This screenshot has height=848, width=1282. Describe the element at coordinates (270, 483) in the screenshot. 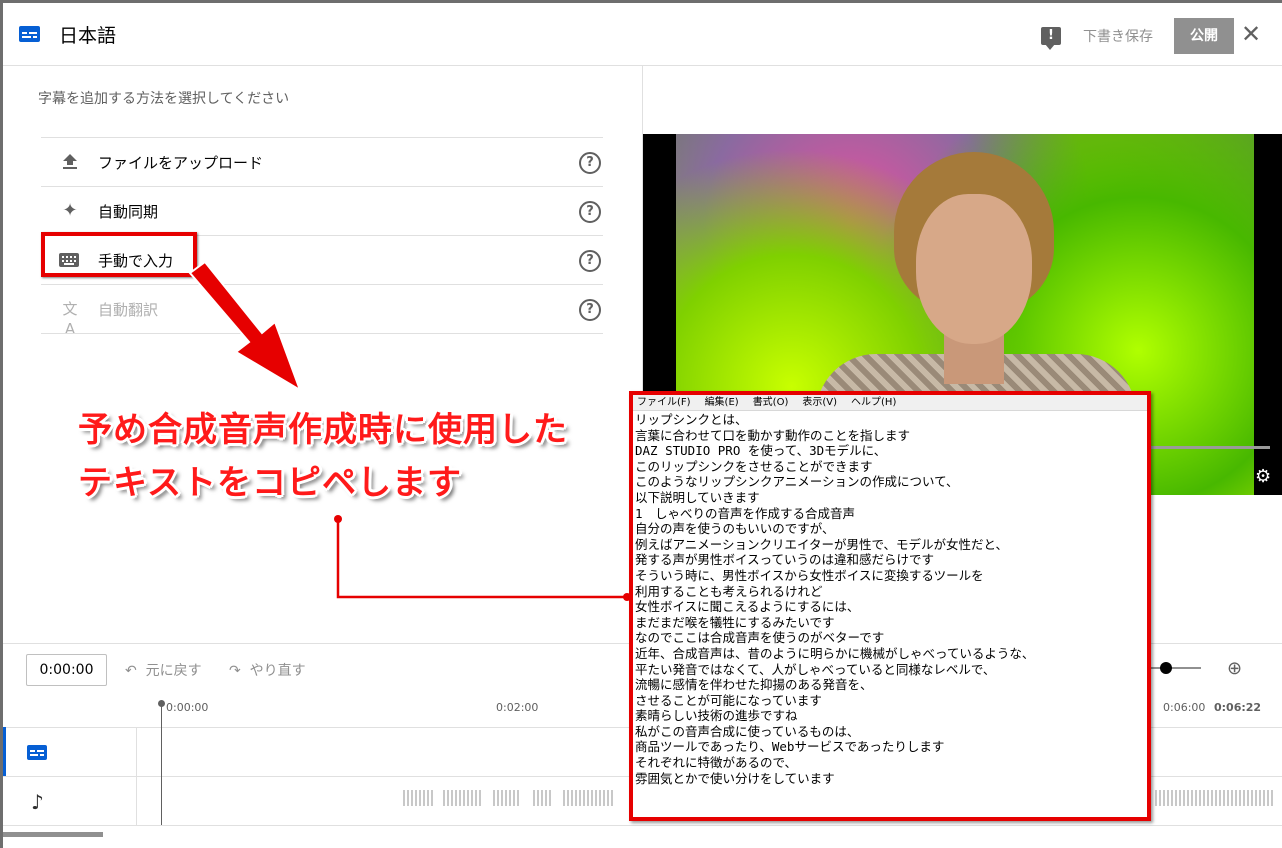

I see `annotation-line-2: テキストをコピペします` at that location.